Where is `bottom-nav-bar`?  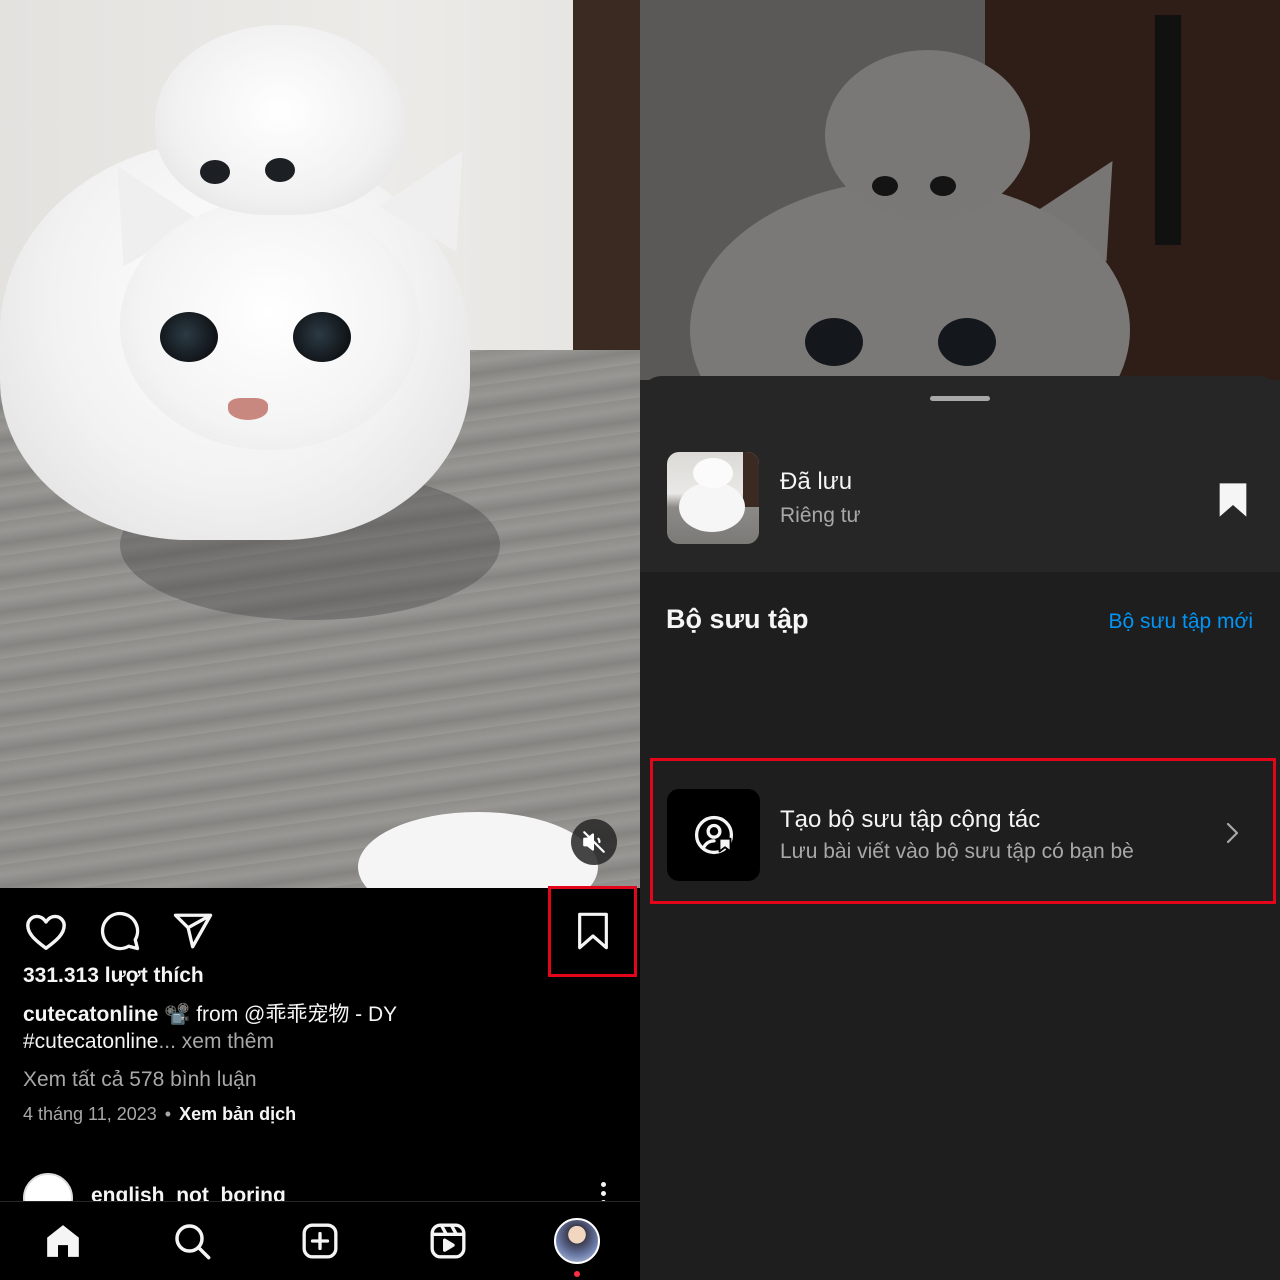 bottom-nav-bar is located at coordinates (320, 1240).